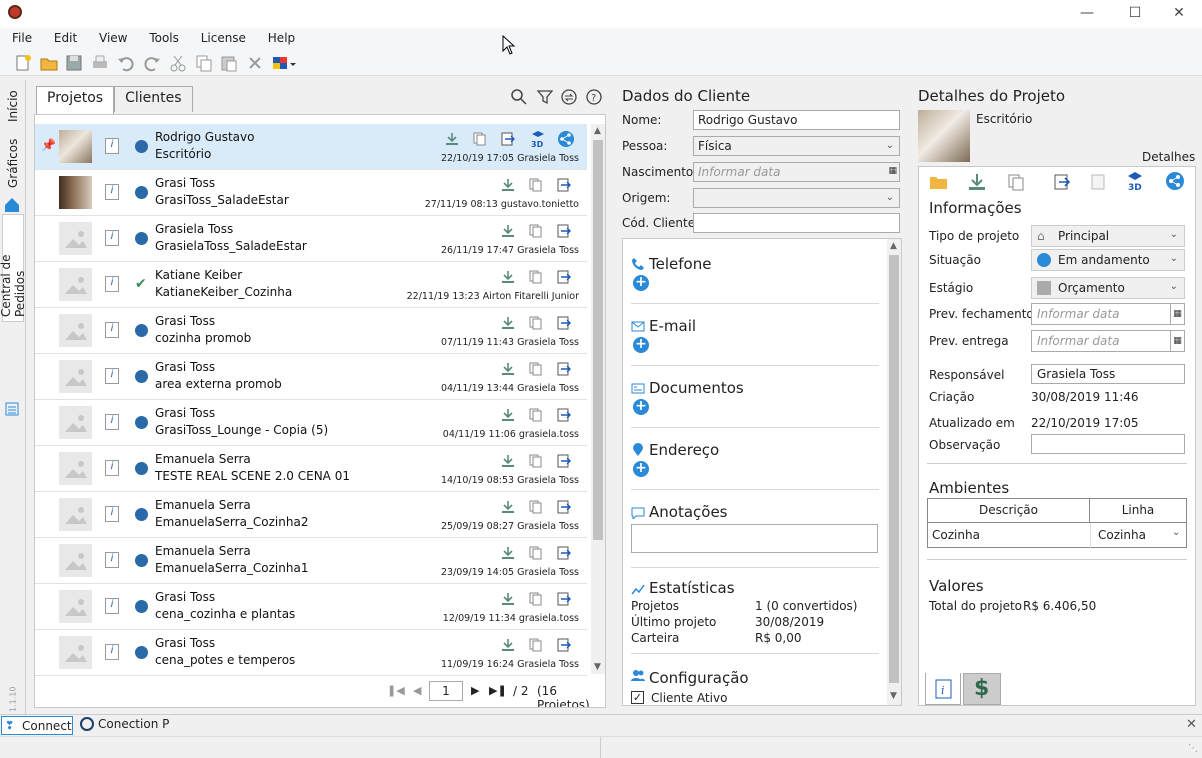 This screenshot has width=1202, height=758. What do you see at coordinates (796, 146) in the screenshot?
I see `pessoa-select: Física ⌄` at bounding box center [796, 146].